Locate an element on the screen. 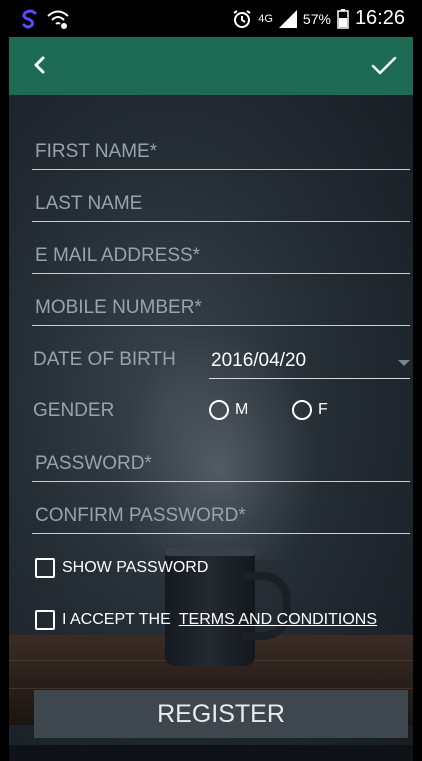 The width and height of the screenshot is (422, 761). status-right-group: 4G 57% 16:26 is located at coordinates (318, 18).